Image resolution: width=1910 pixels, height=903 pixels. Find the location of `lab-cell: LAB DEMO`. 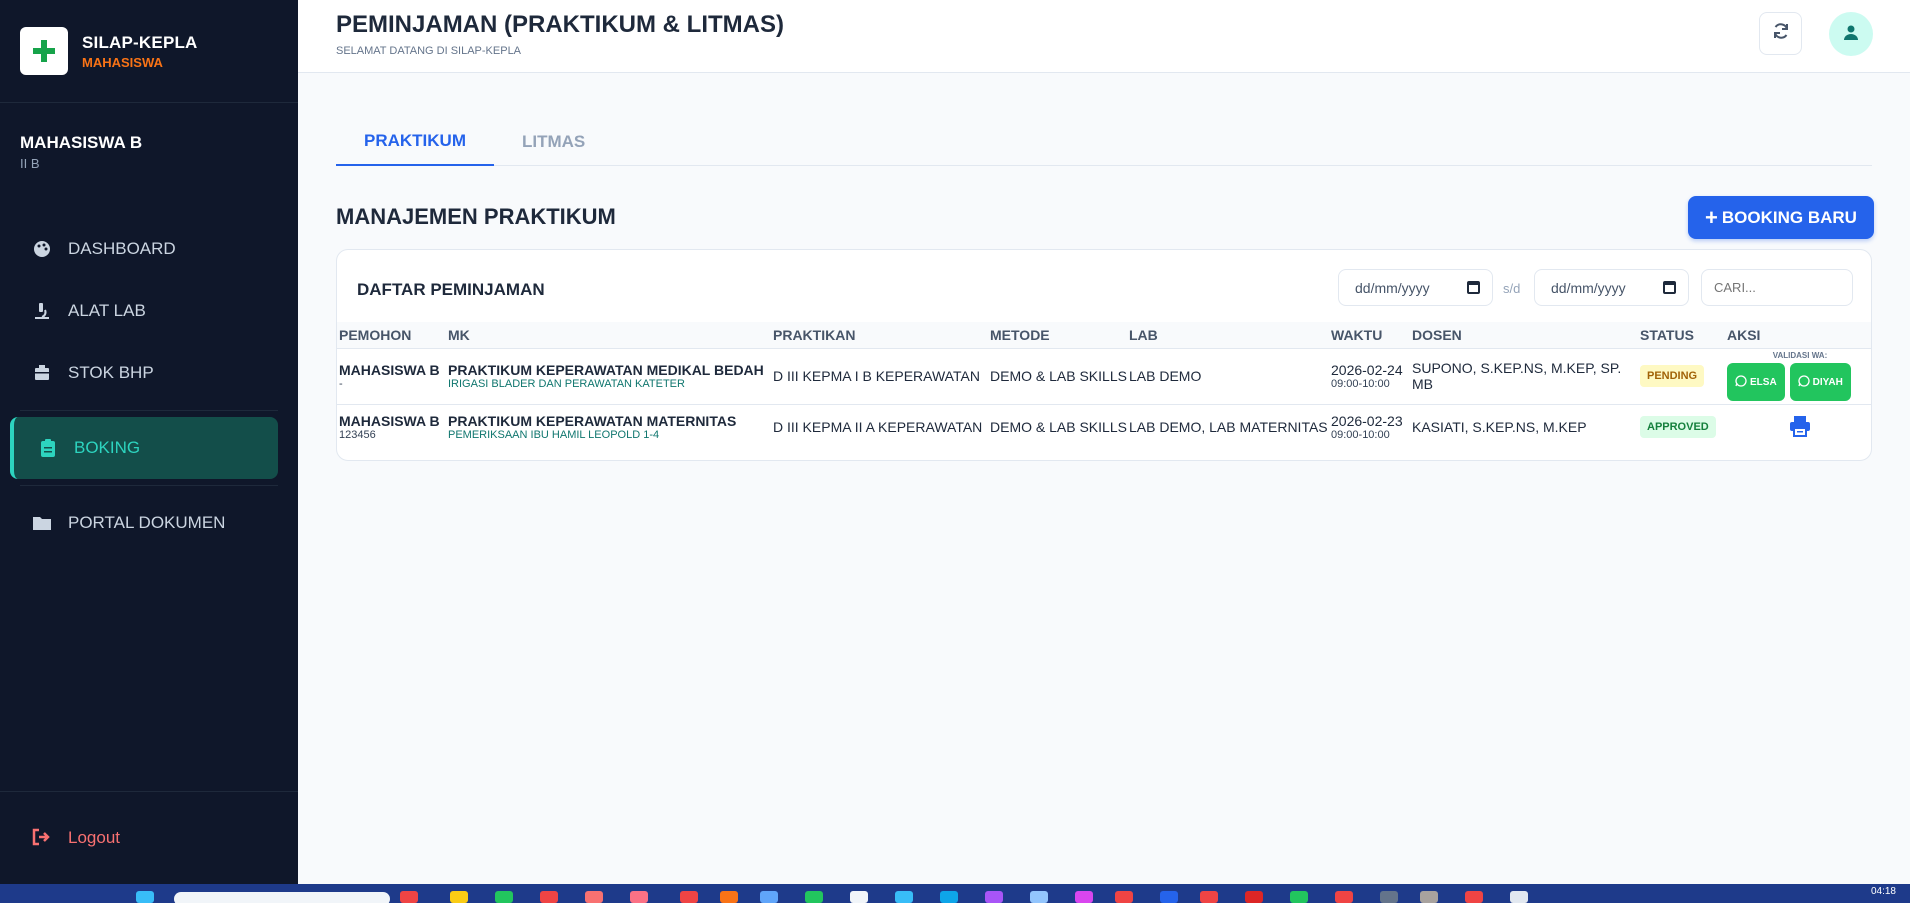

lab-cell: LAB DEMO is located at coordinates (1165, 376).